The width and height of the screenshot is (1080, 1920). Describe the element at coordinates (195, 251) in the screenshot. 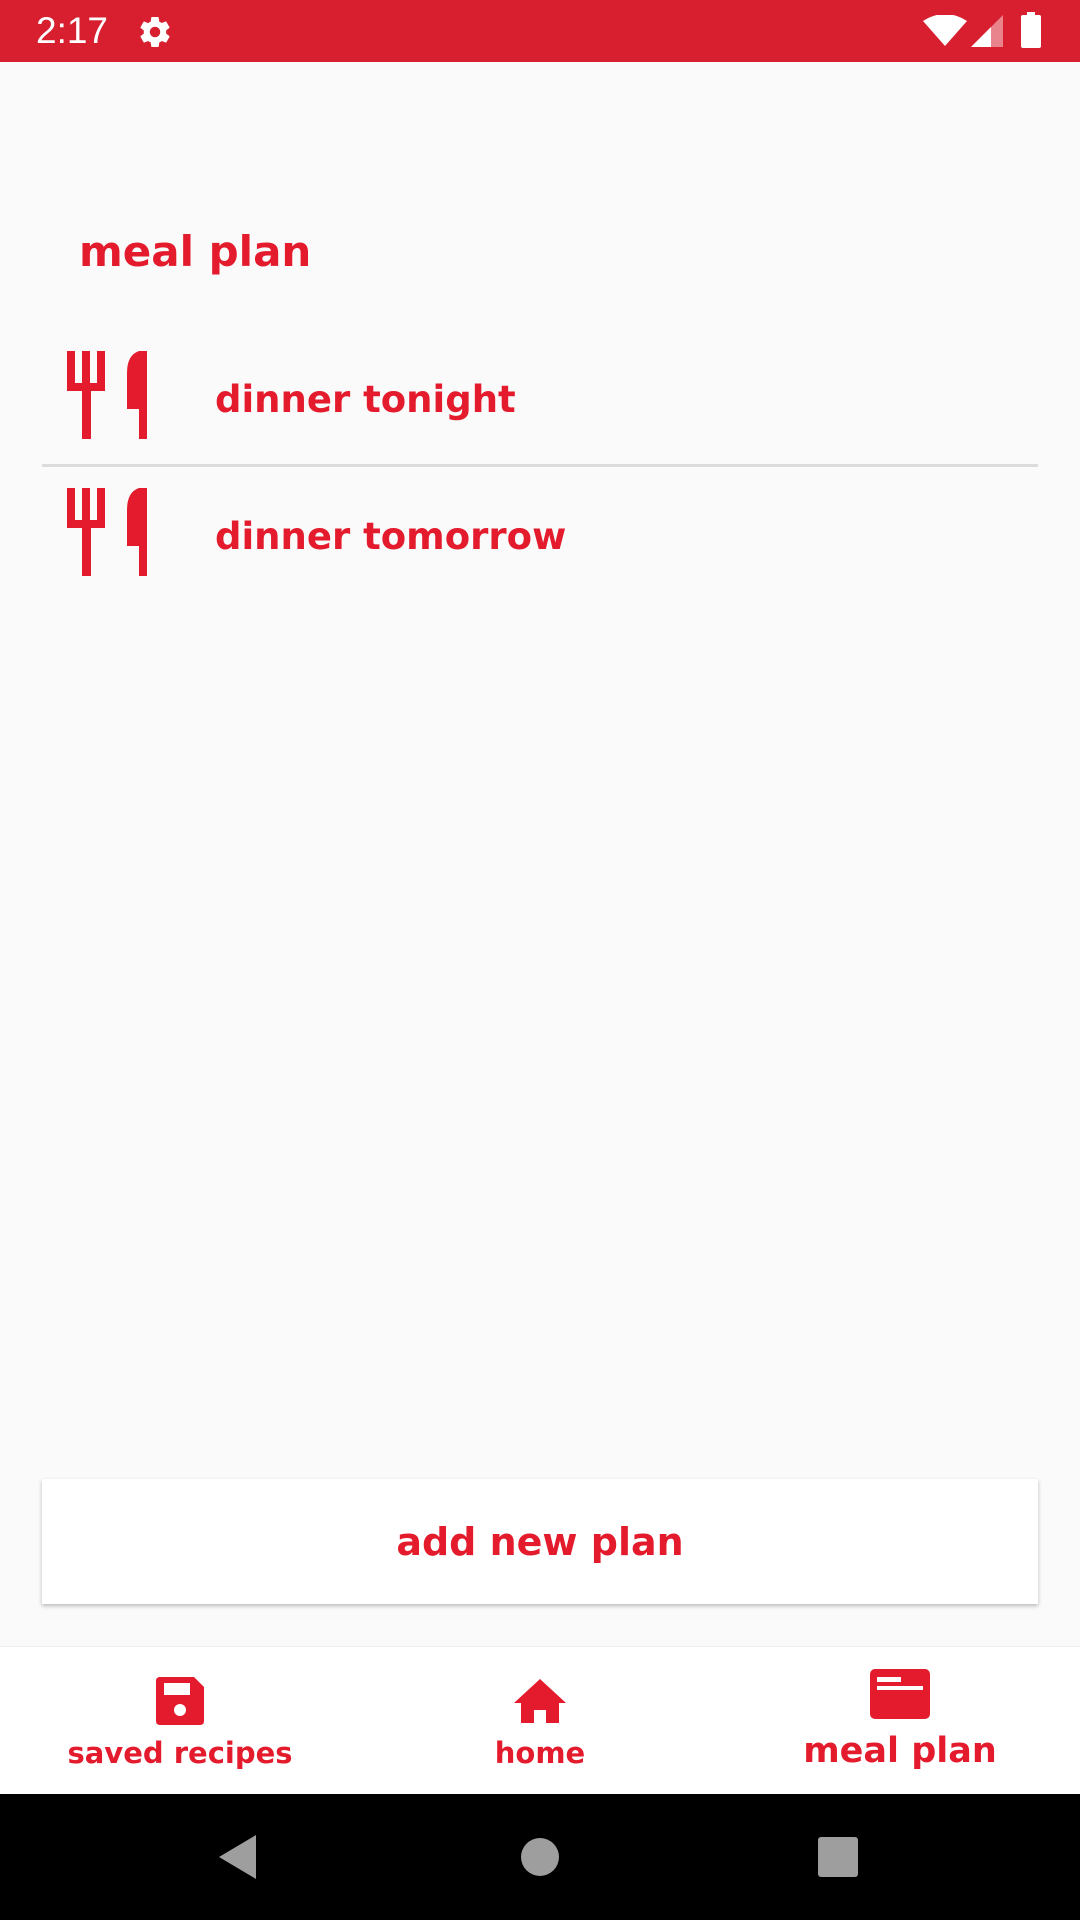

I see `page-title: meal plan` at that location.